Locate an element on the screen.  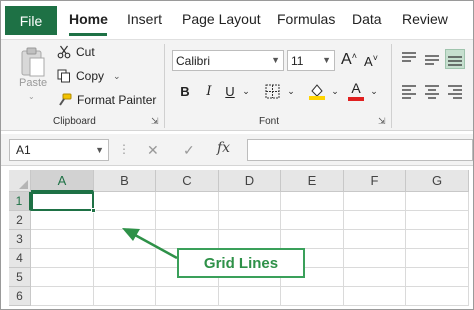
row-header-2: 2 is located at coordinates (20, 220).